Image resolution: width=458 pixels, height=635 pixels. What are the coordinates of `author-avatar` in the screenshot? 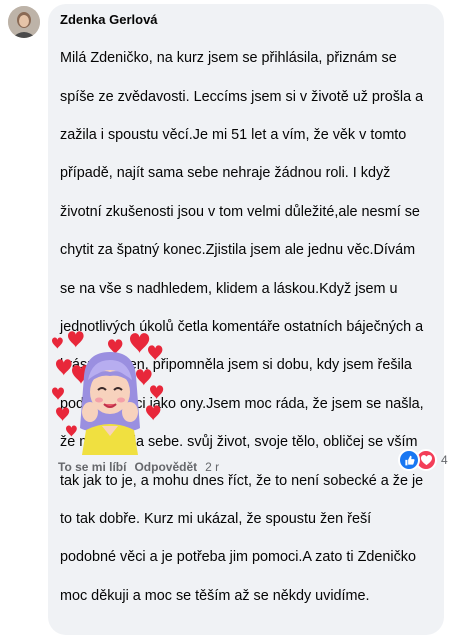 It's located at (24, 22).